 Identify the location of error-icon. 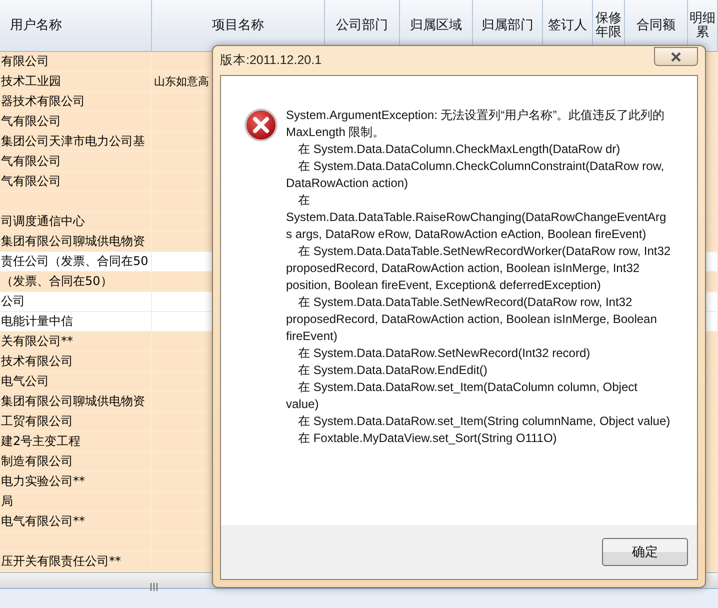
(261, 125).